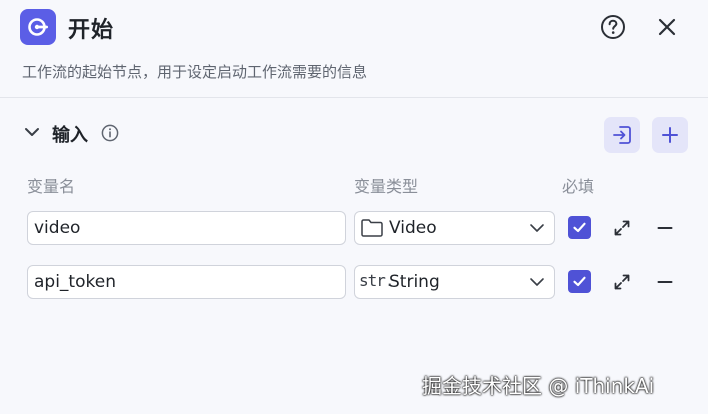  Describe the element at coordinates (372, 228) in the screenshot. I see `folder-icon` at that location.